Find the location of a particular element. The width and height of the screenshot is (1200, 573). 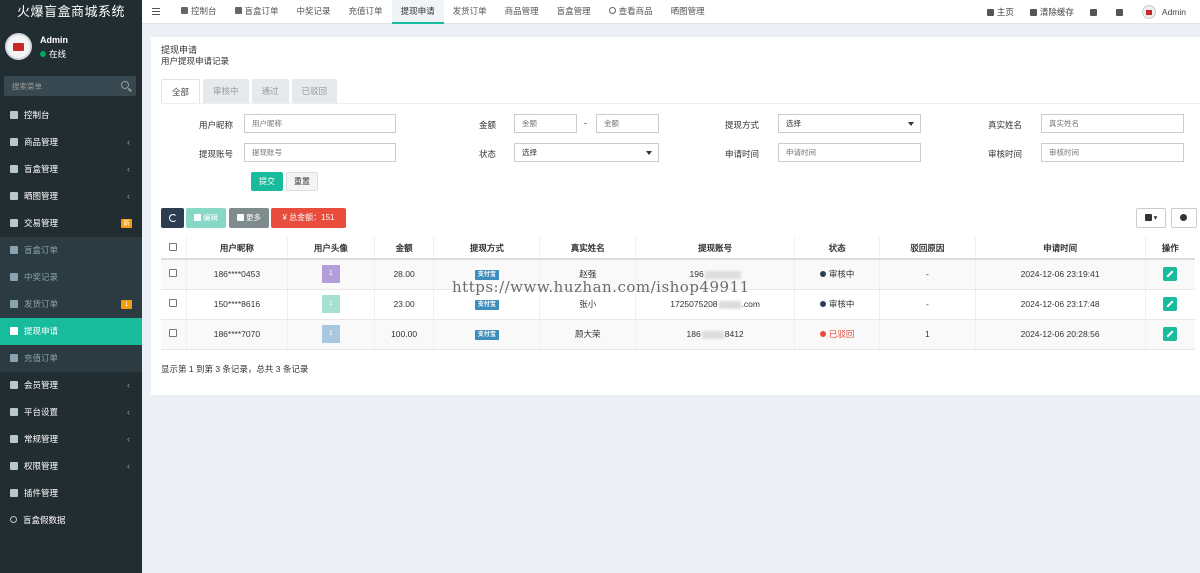

sidebar-item: 平台设置 ‹ is located at coordinates (71, 412).